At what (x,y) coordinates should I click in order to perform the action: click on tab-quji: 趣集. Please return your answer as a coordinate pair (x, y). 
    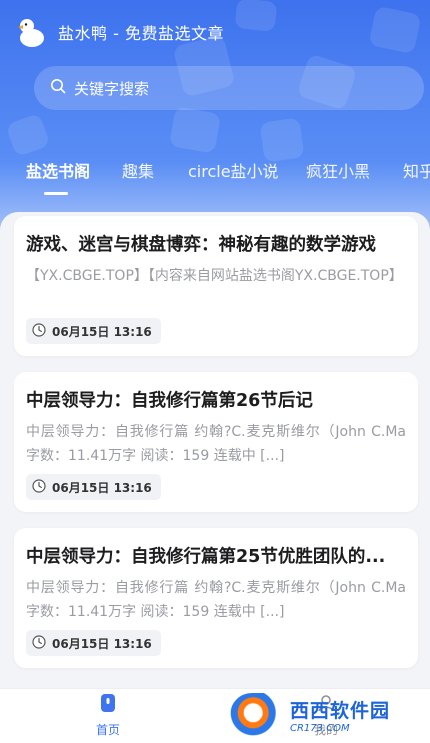
    Looking at the image, I should click on (138, 170).